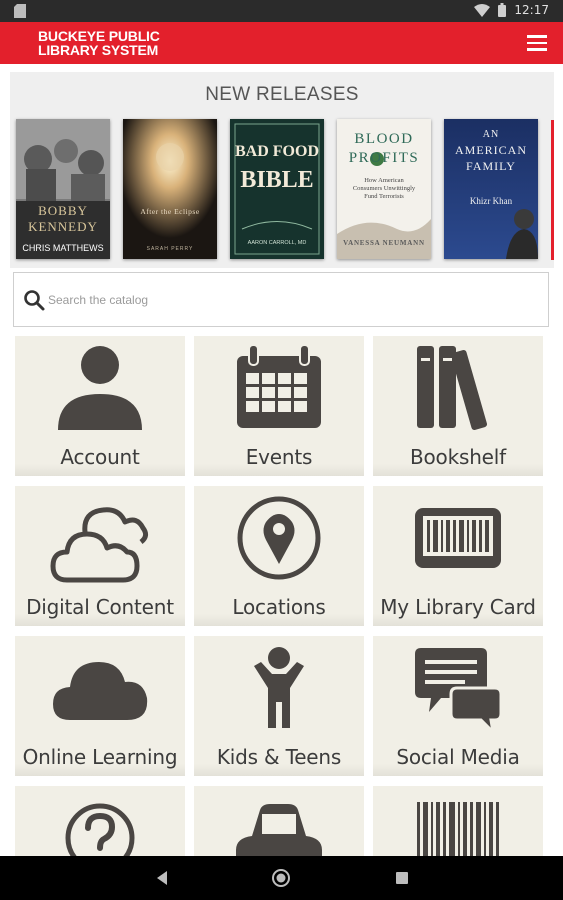  Describe the element at coordinates (458, 757) in the screenshot. I see `tile-label: Social Media` at that location.